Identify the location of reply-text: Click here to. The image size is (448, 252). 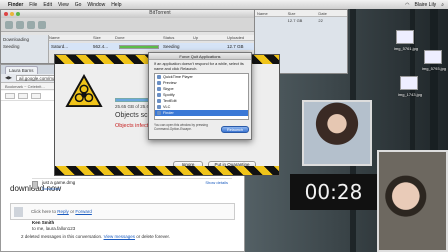
(44, 211).